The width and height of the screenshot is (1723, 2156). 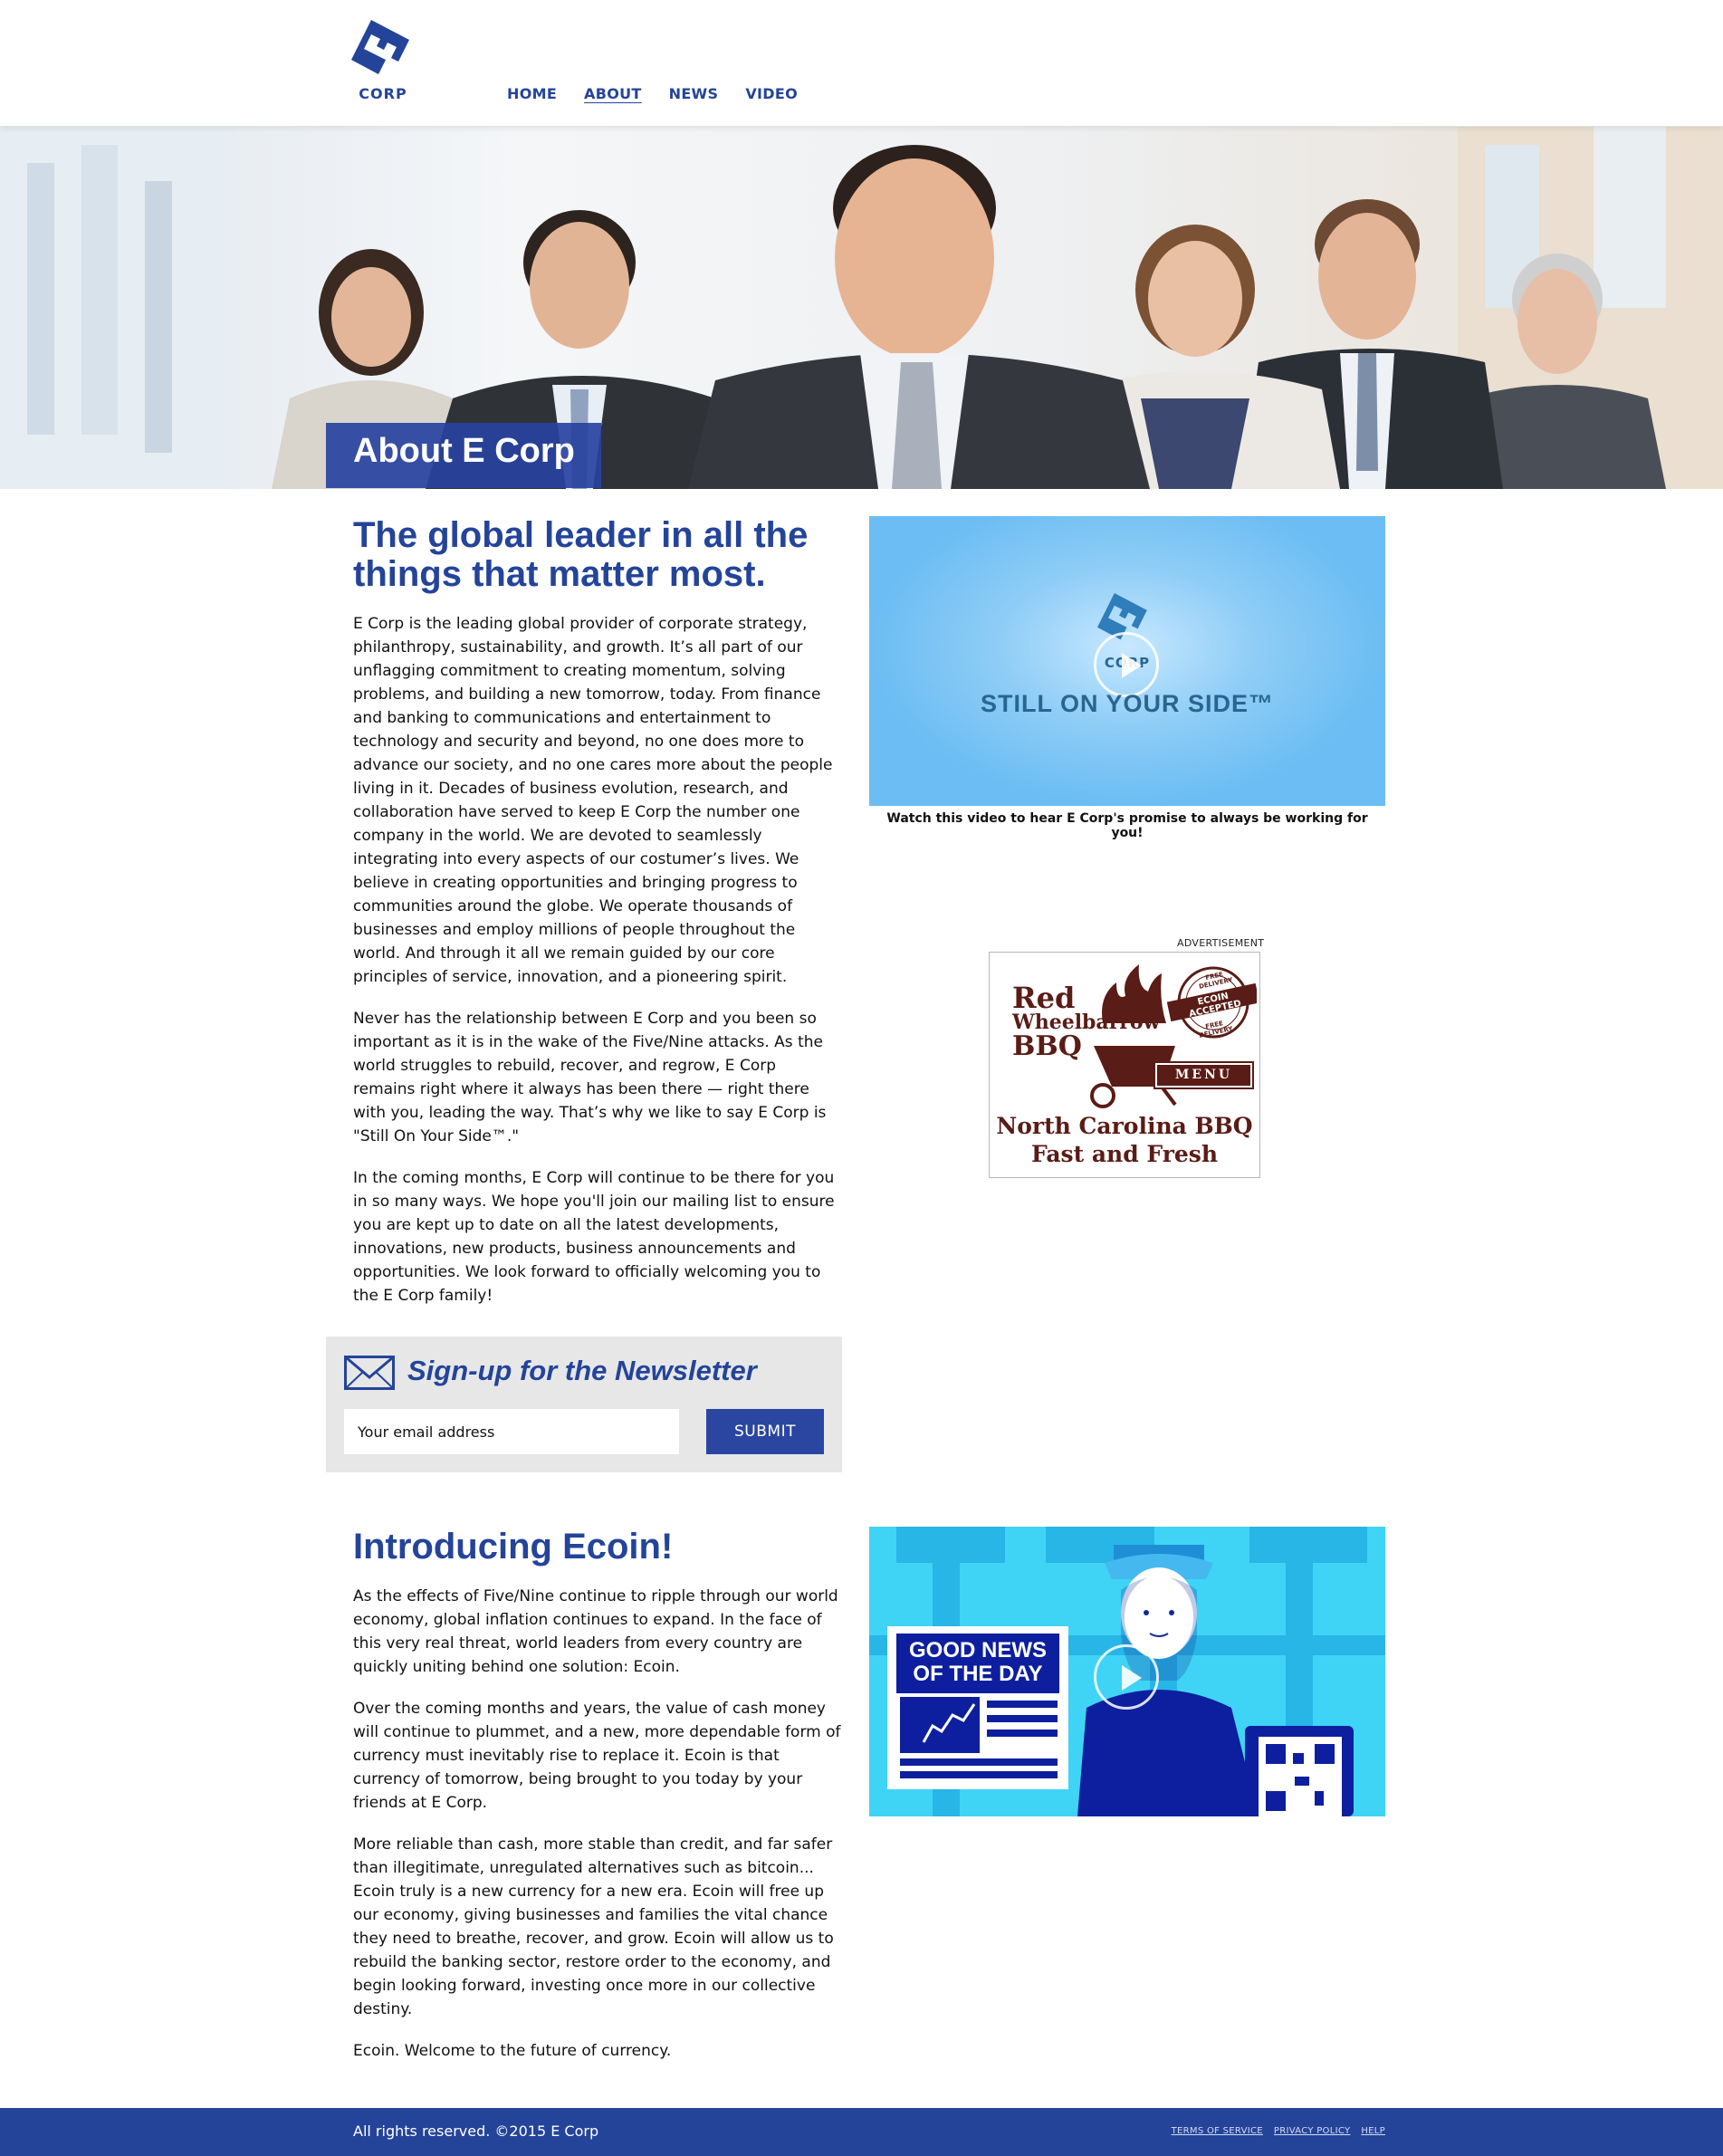 What do you see at coordinates (380, 47) in the screenshot?
I see `ecorp-logo-icon` at bounding box center [380, 47].